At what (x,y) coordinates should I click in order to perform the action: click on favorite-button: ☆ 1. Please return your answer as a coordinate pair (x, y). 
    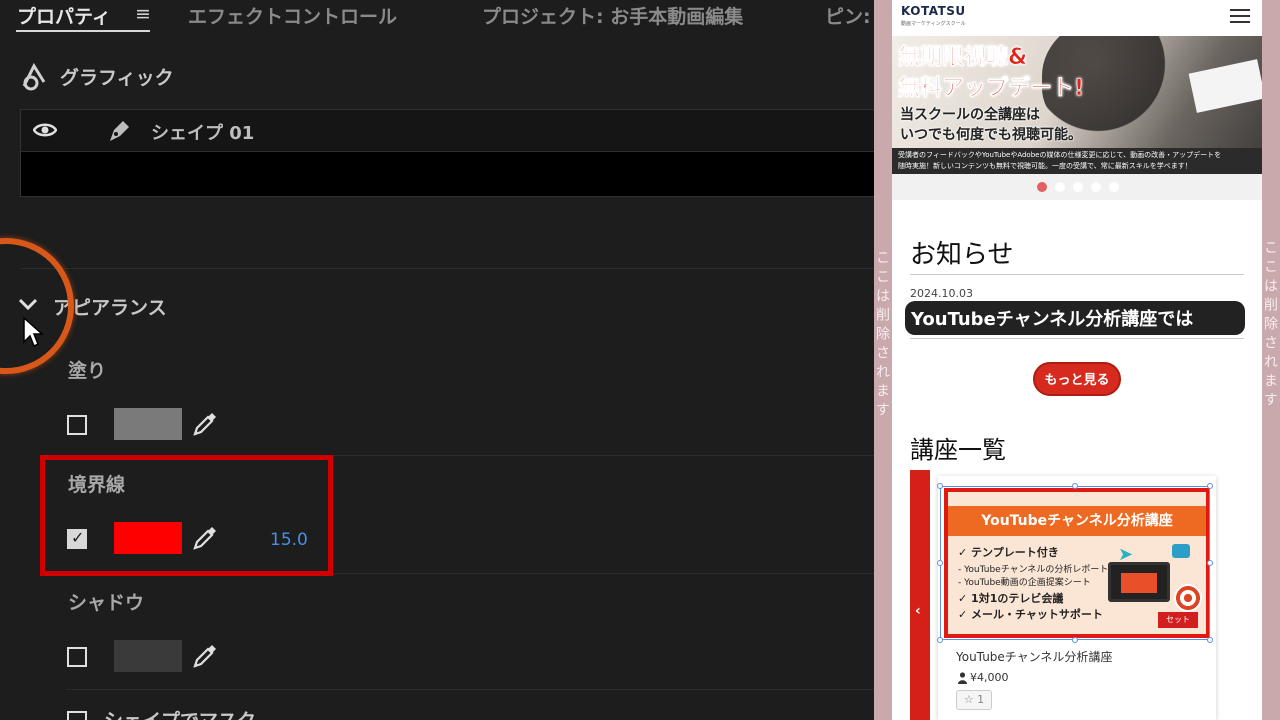
    Looking at the image, I should click on (974, 700).